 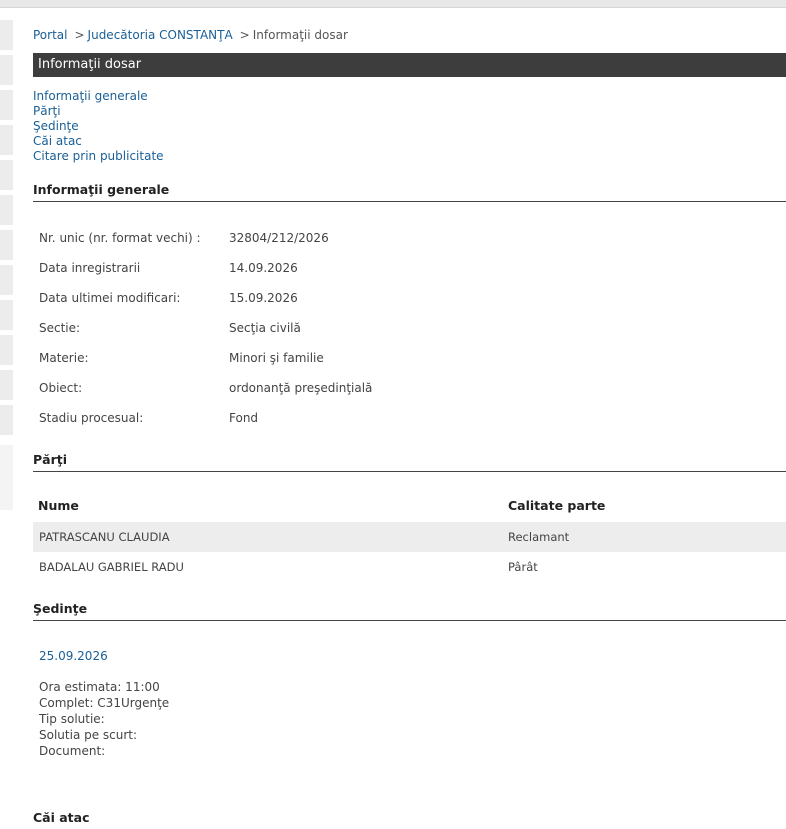 I want to click on breadcrumb-court-link: Judecătoria CONSTANŢA, so click(x=160, y=35).